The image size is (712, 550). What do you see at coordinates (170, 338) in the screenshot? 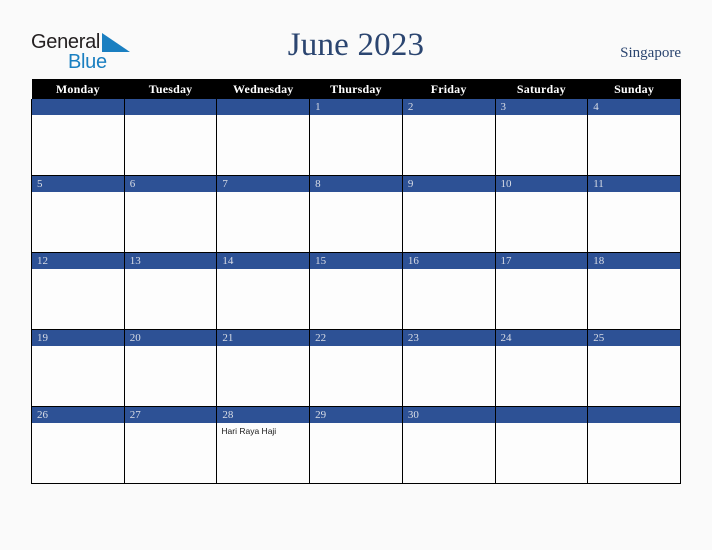
I see `day-number: 20` at bounding box center [170, 338].